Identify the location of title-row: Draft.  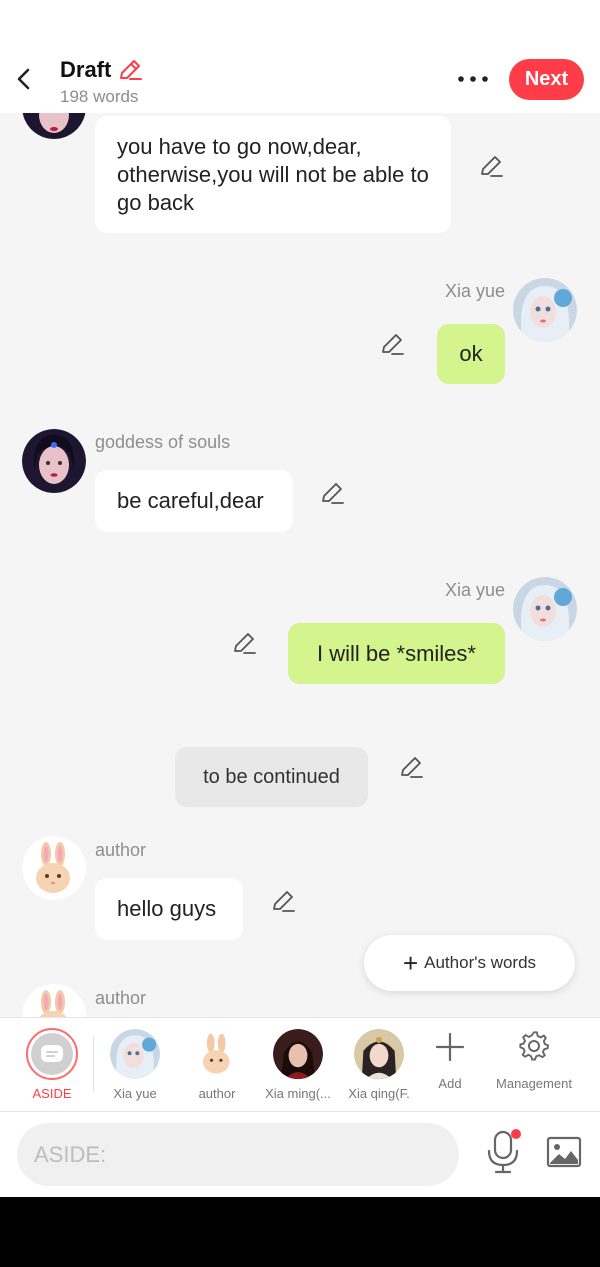
(101, 70).